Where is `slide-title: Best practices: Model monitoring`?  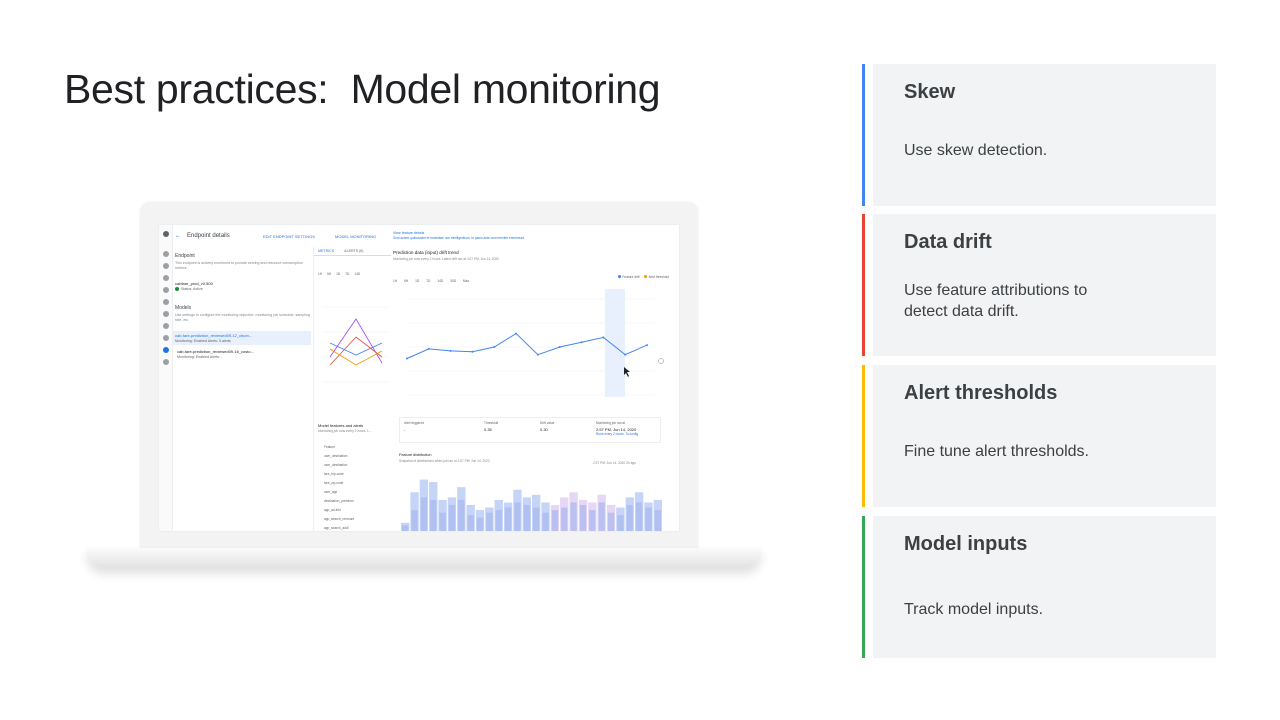 slide-title: Best practices: Model monitoring is located at coordinates (362, 89).